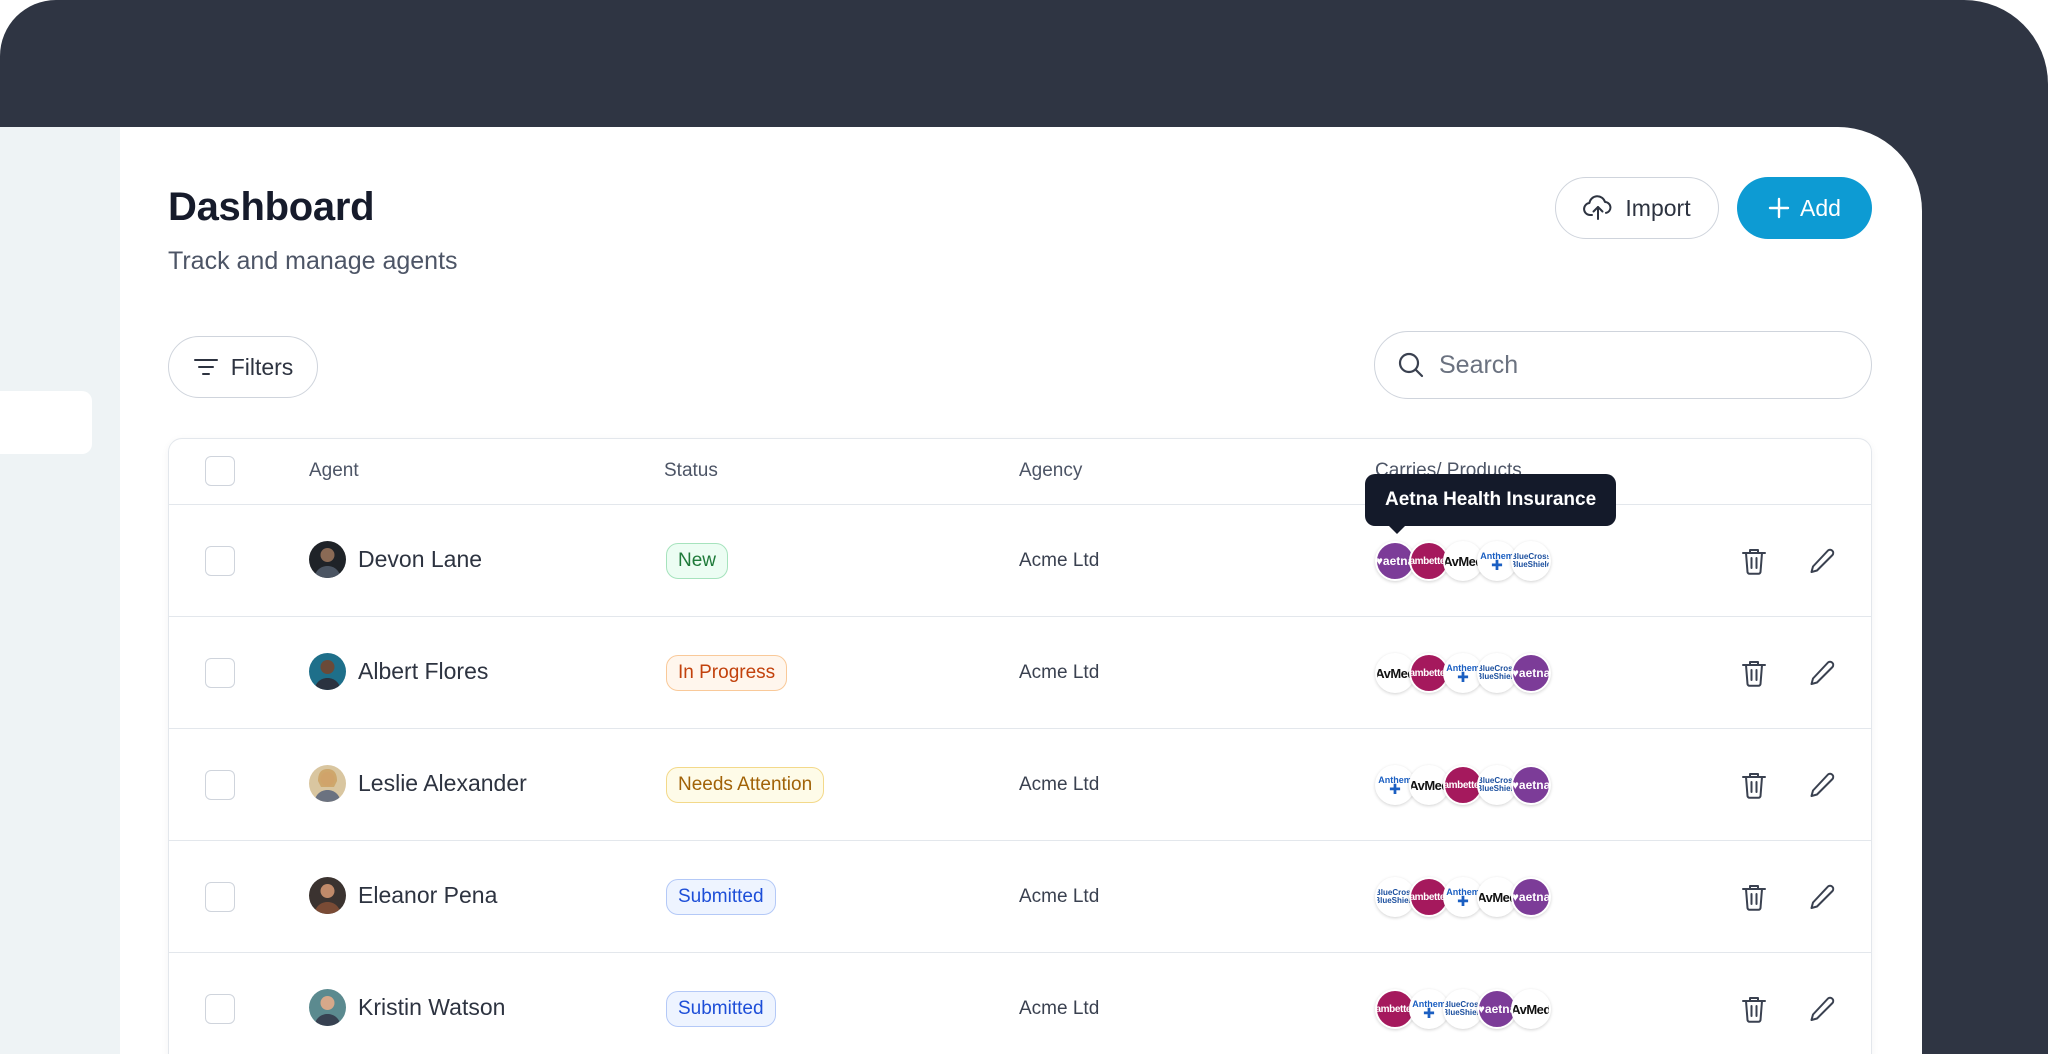 This screenshot has height=1054, width=2048. What do you see at coordinates (1491, 504) in the screenshot?
I see `carrier-tooltip: Aetna Health Insurance` at bounding box center [1491, 504].